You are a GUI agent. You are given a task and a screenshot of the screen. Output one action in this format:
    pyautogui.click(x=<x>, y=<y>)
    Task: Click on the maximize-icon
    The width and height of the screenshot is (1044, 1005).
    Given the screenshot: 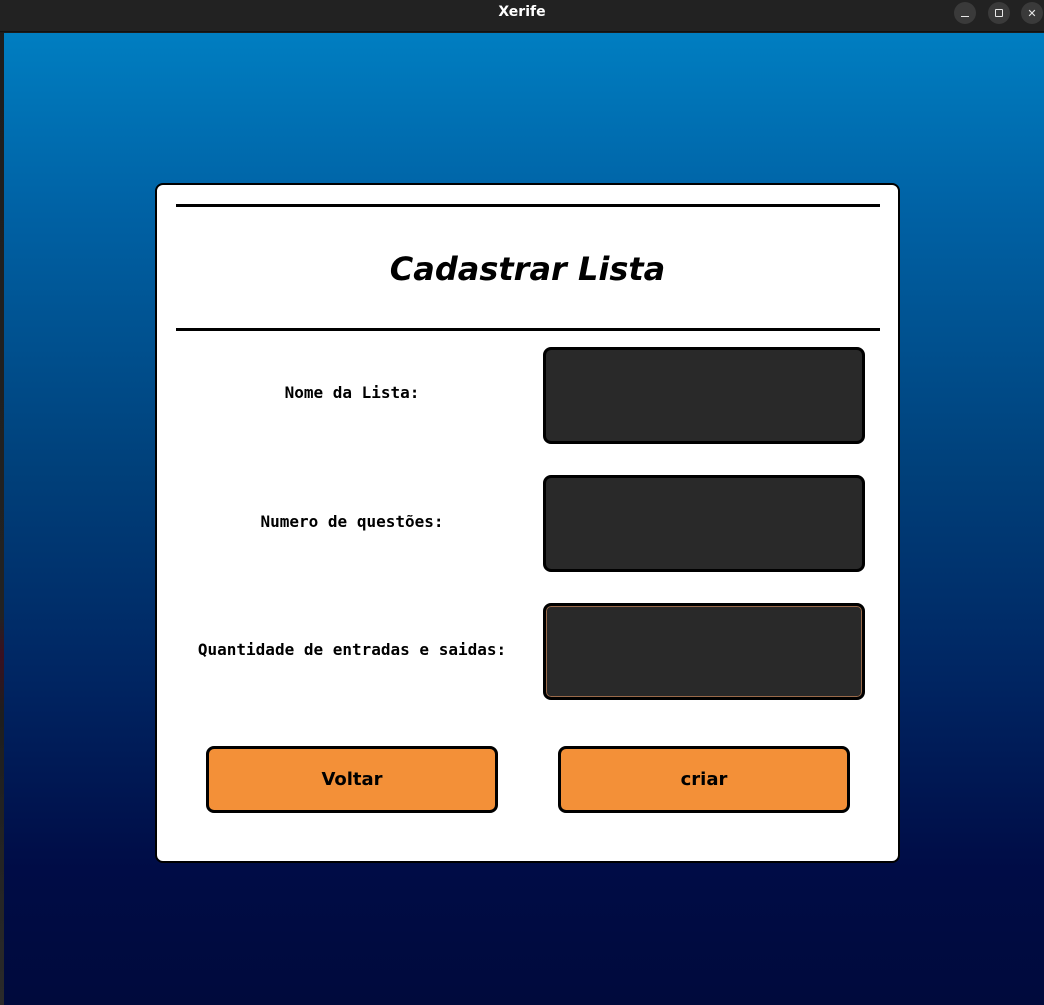 What is the action you would take?
    pyautogui.click(x=999, y=13)
    